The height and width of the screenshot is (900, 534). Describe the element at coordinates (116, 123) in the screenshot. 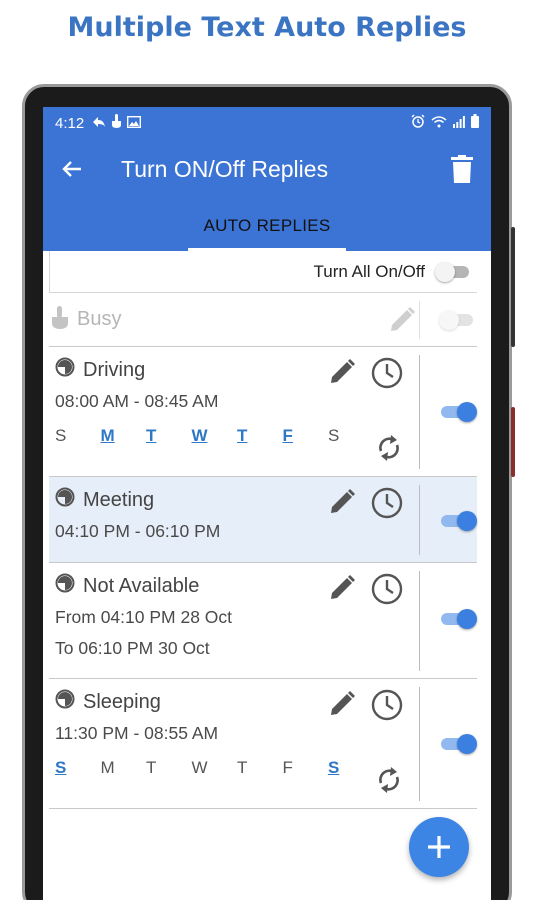

I see `touch-notification-icon` at that location.